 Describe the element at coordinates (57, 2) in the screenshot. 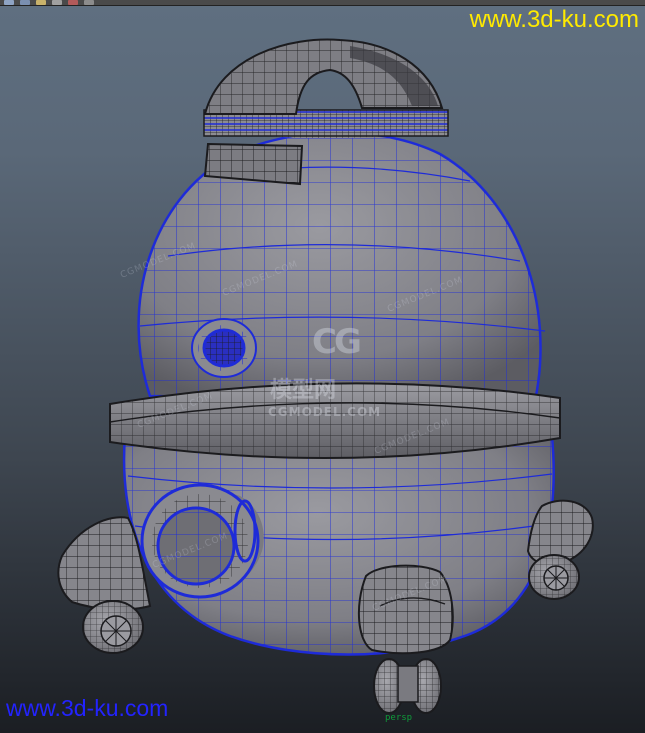

I see `render-icon` at that location.